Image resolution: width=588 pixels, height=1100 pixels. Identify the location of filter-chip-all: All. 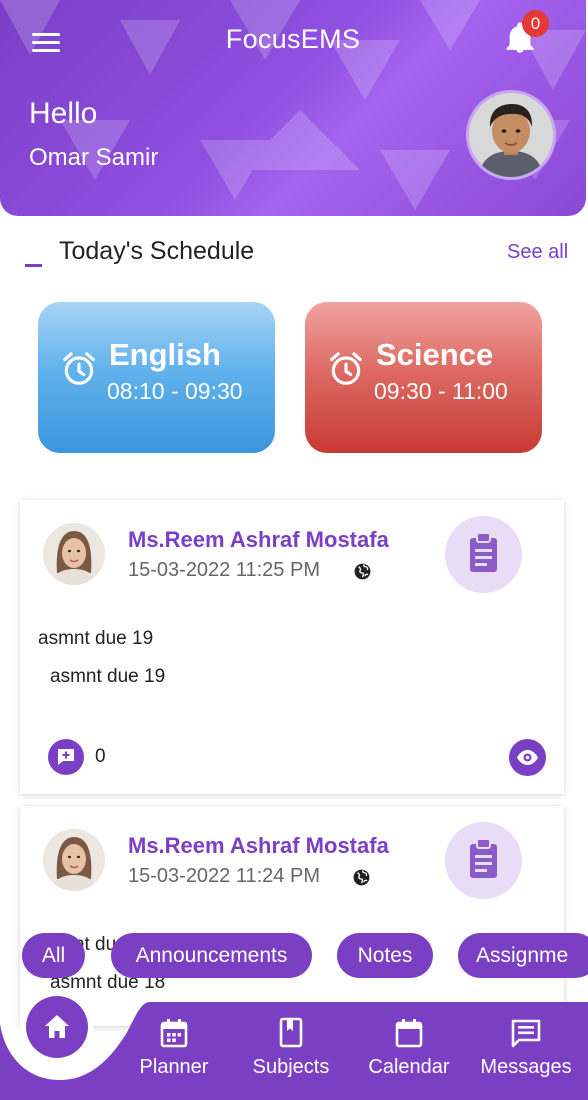
(53, 955).